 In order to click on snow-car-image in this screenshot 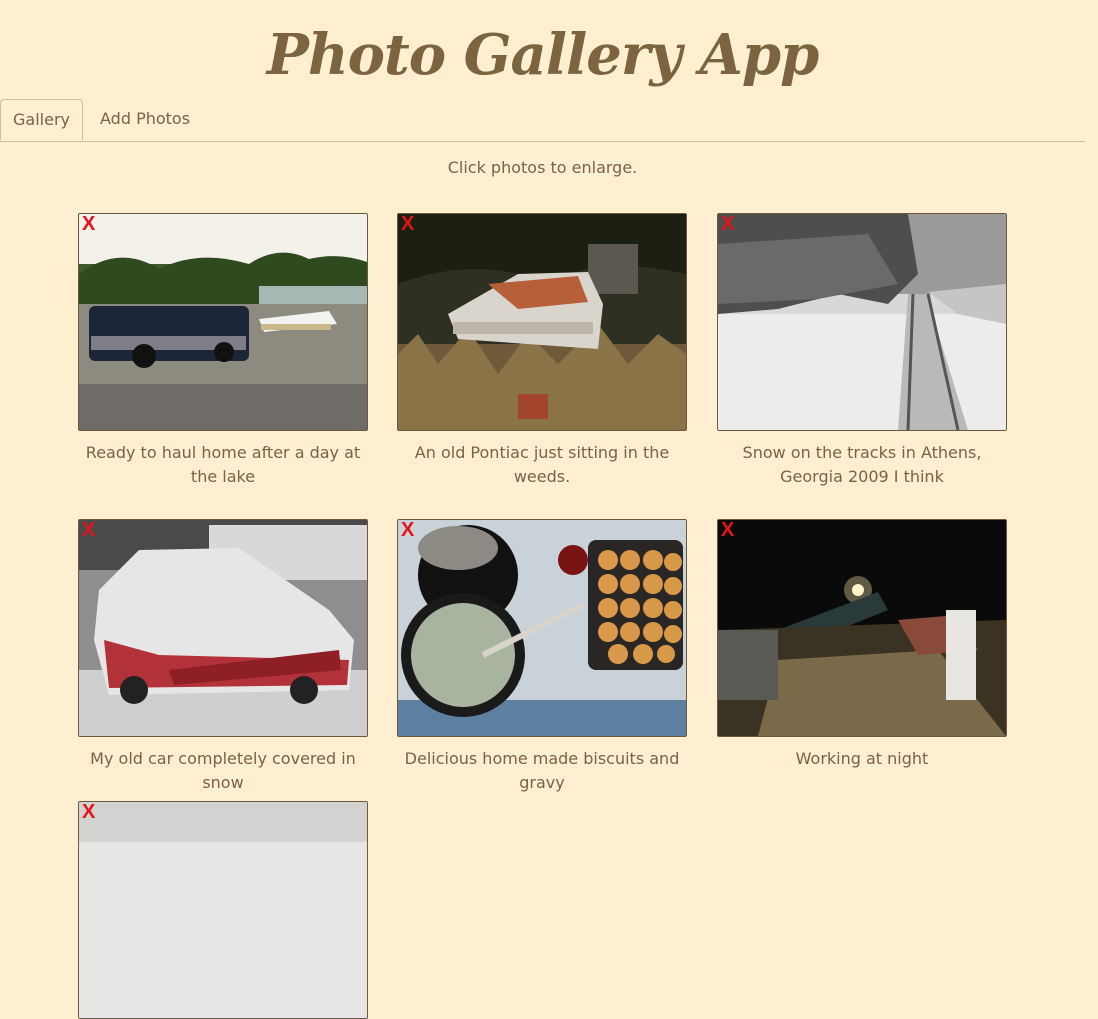, I will do `click(223, 628)`.